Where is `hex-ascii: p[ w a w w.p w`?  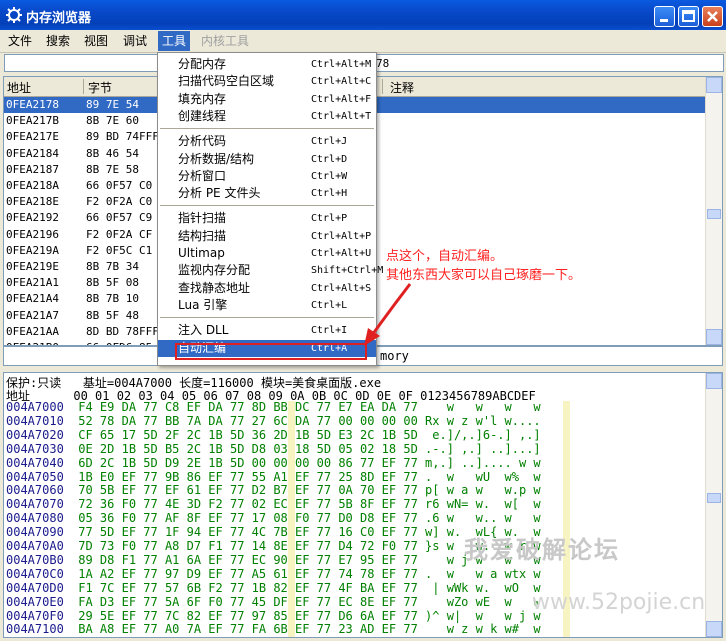 hex-ascii: p[ w a w w.p w is located at coordinates (483, 490).